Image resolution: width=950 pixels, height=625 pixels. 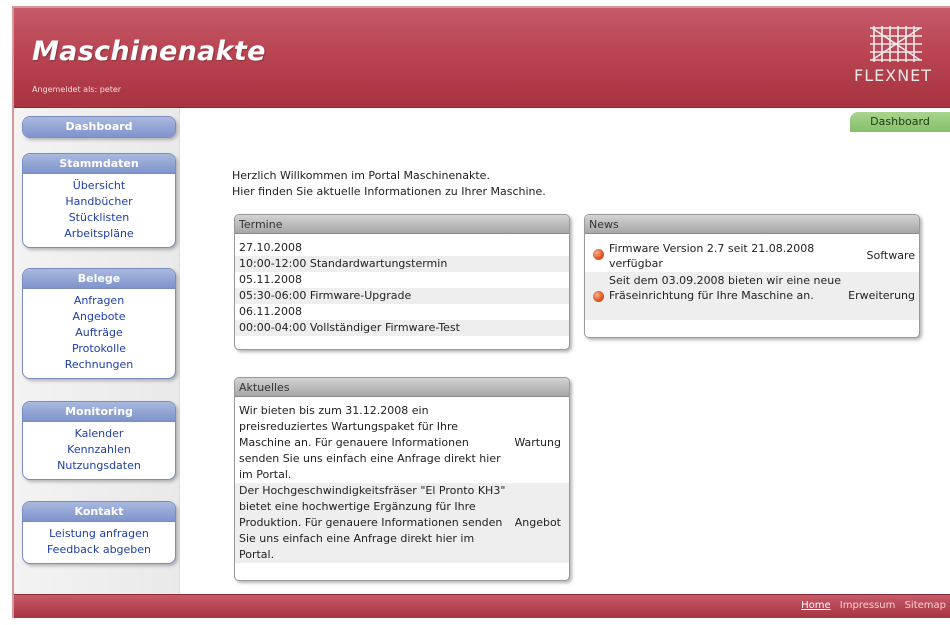 What do you see at coordinates (893, 75) in the screenshot?
I see `logo-text: FLEXNET` at bounding box center [893, 75].